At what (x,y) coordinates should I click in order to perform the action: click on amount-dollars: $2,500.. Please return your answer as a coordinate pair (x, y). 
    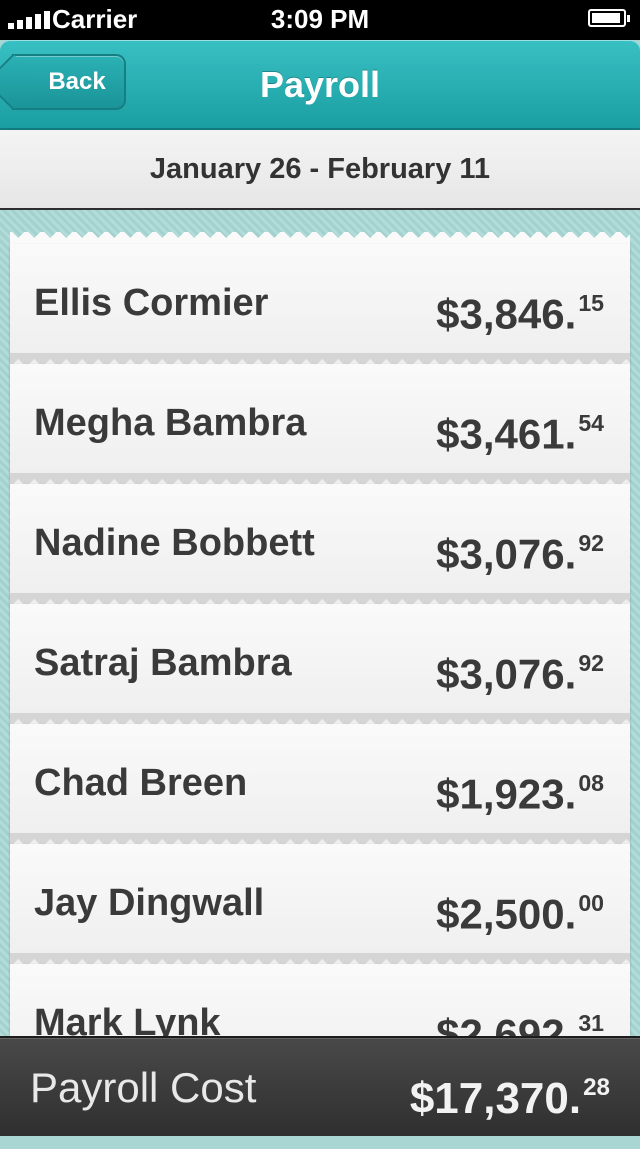
    Looking at the image, I should click on (506, 914).